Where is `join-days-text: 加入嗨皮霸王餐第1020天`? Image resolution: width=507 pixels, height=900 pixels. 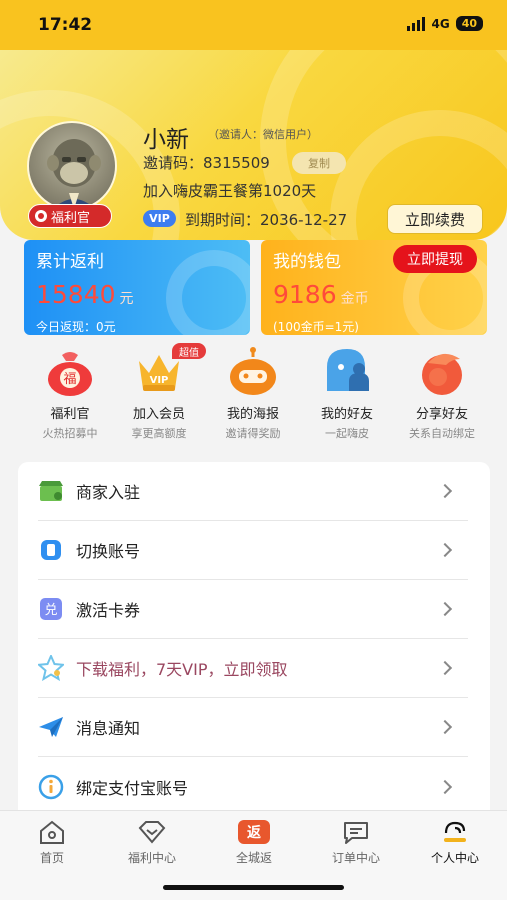
join-days-text: 加入嗨皮霸王餐第1020天 is located at coordinates (230, 191).